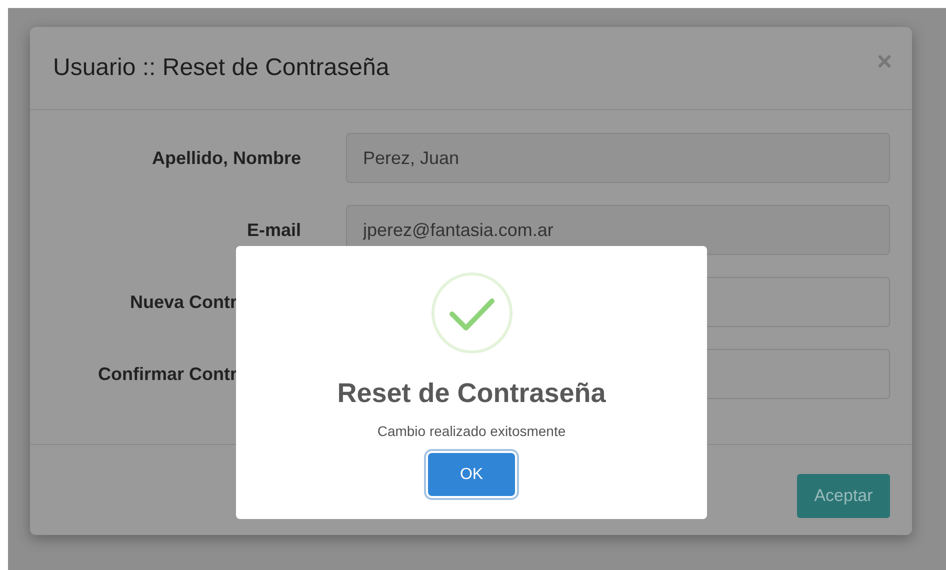 The width and height of the screenshot is (946, 570). Describe the element at coordinates (226, 158) in the screenshot. I see `field-label: Apellido, Nombre` at that location.